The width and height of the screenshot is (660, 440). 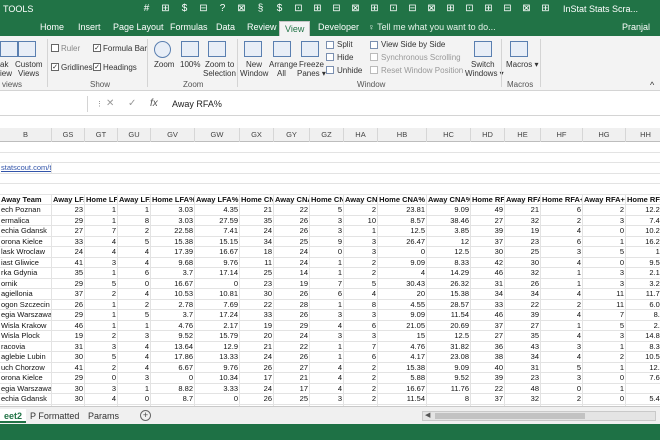 What do you see at coordinates (217, 304) in the screenshot?
I see `data-cell: 7.69` at bounding box center [217, 304].